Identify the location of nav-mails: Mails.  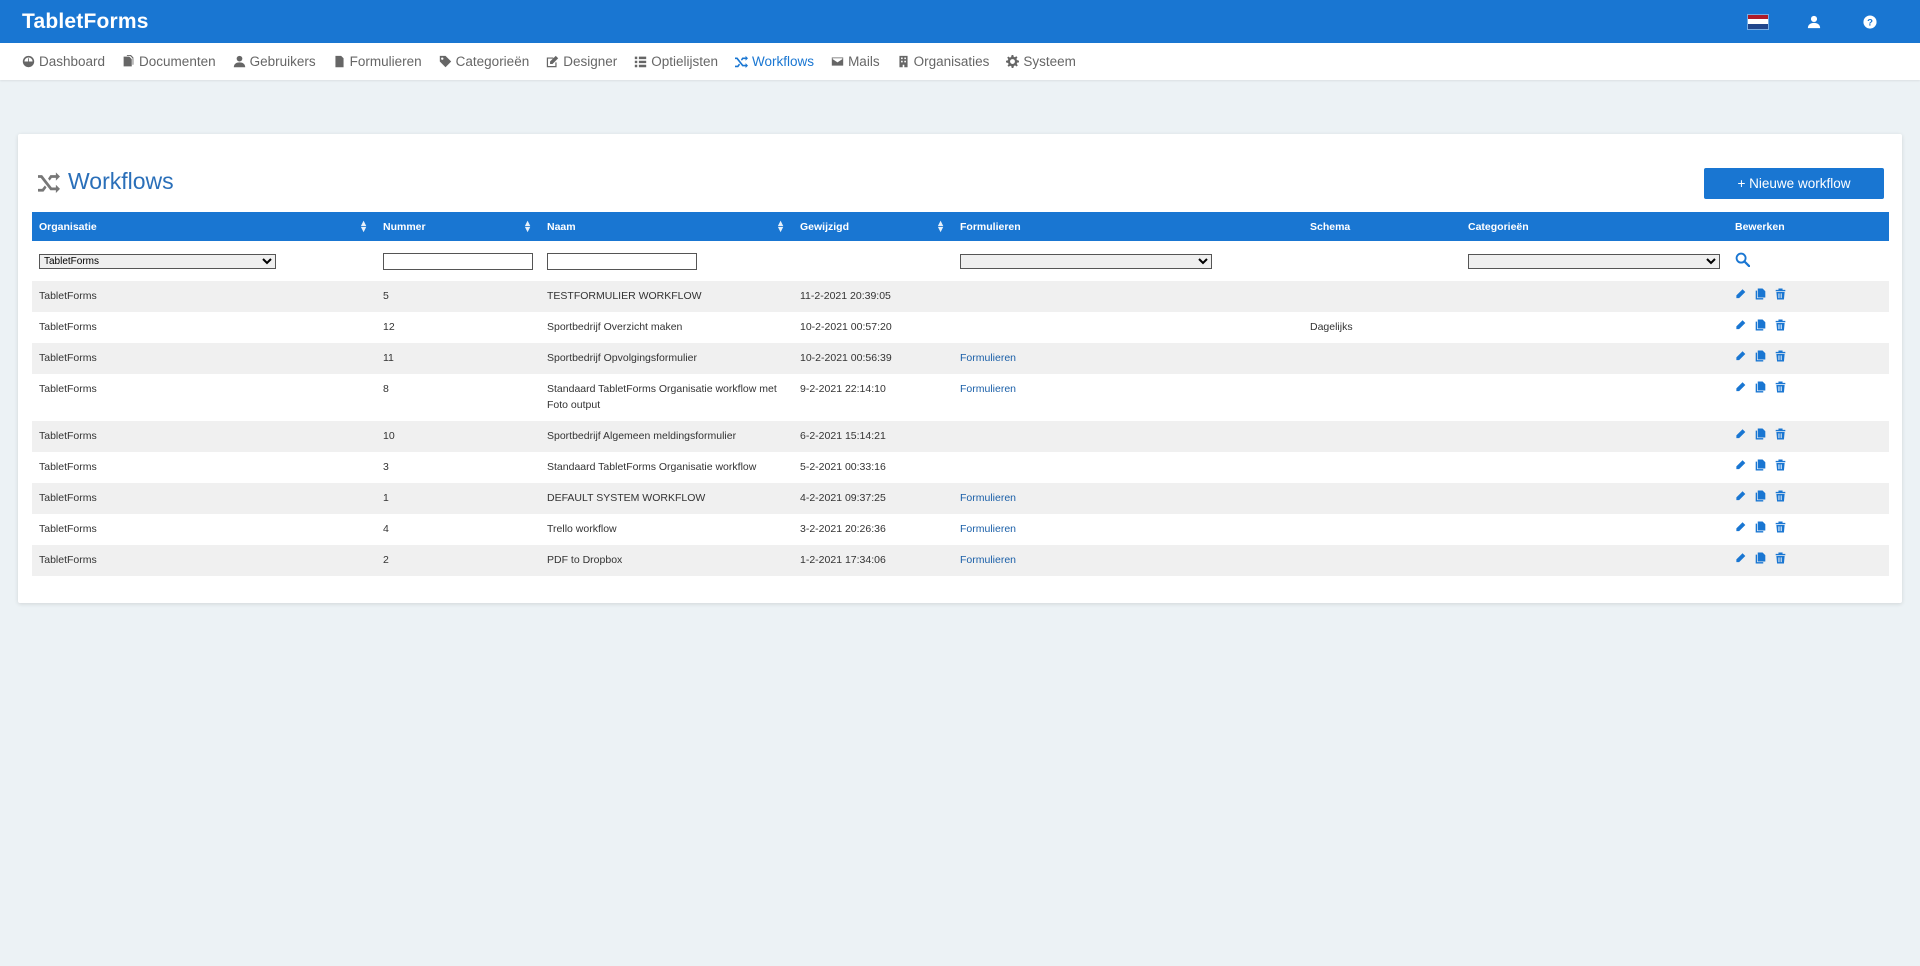
(855, 61).